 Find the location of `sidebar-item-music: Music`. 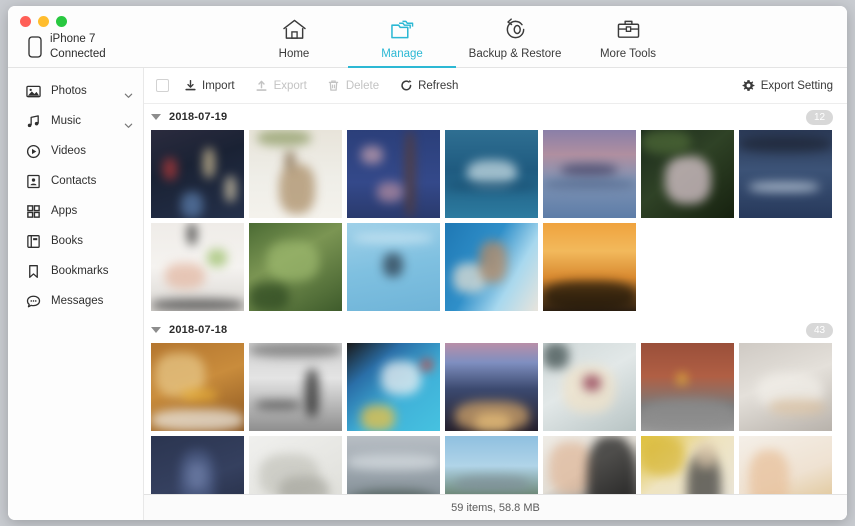

sidebar-item-music: Music is located at coordinates (75, 121).